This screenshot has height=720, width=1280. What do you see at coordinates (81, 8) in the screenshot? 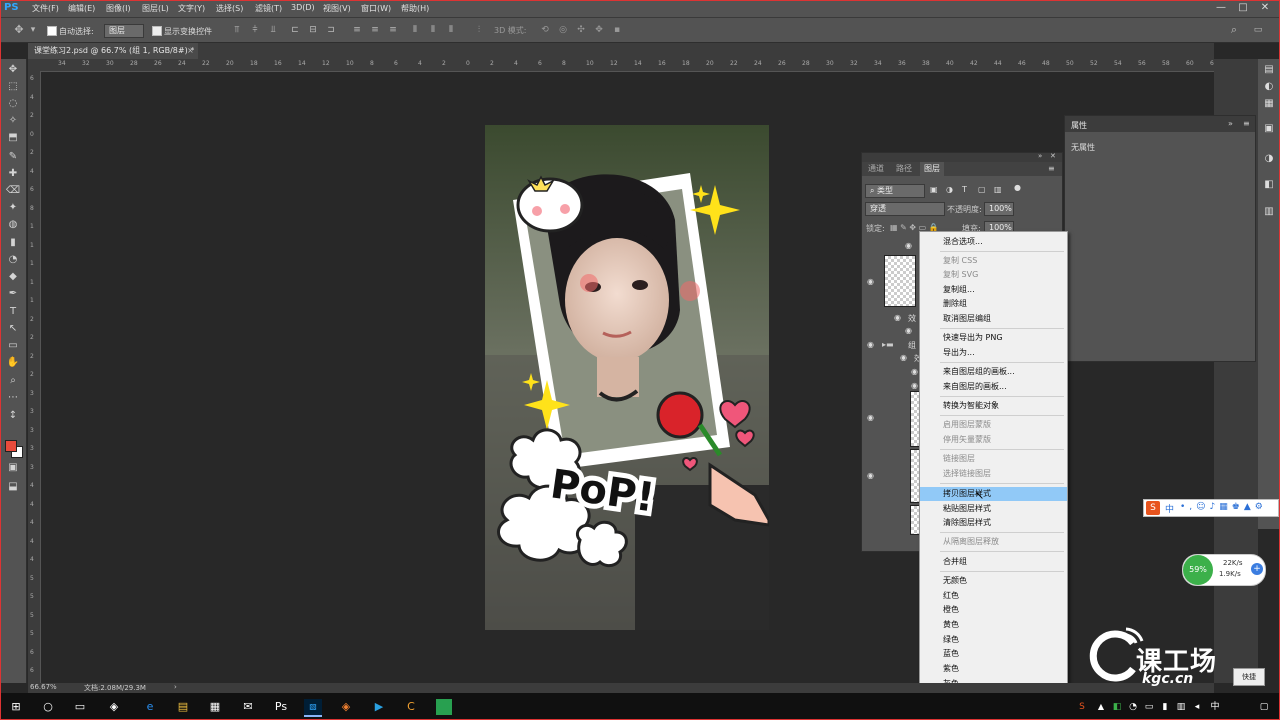
I see `menu-edit: 编辑(E)` at bounding box center [81, 8].